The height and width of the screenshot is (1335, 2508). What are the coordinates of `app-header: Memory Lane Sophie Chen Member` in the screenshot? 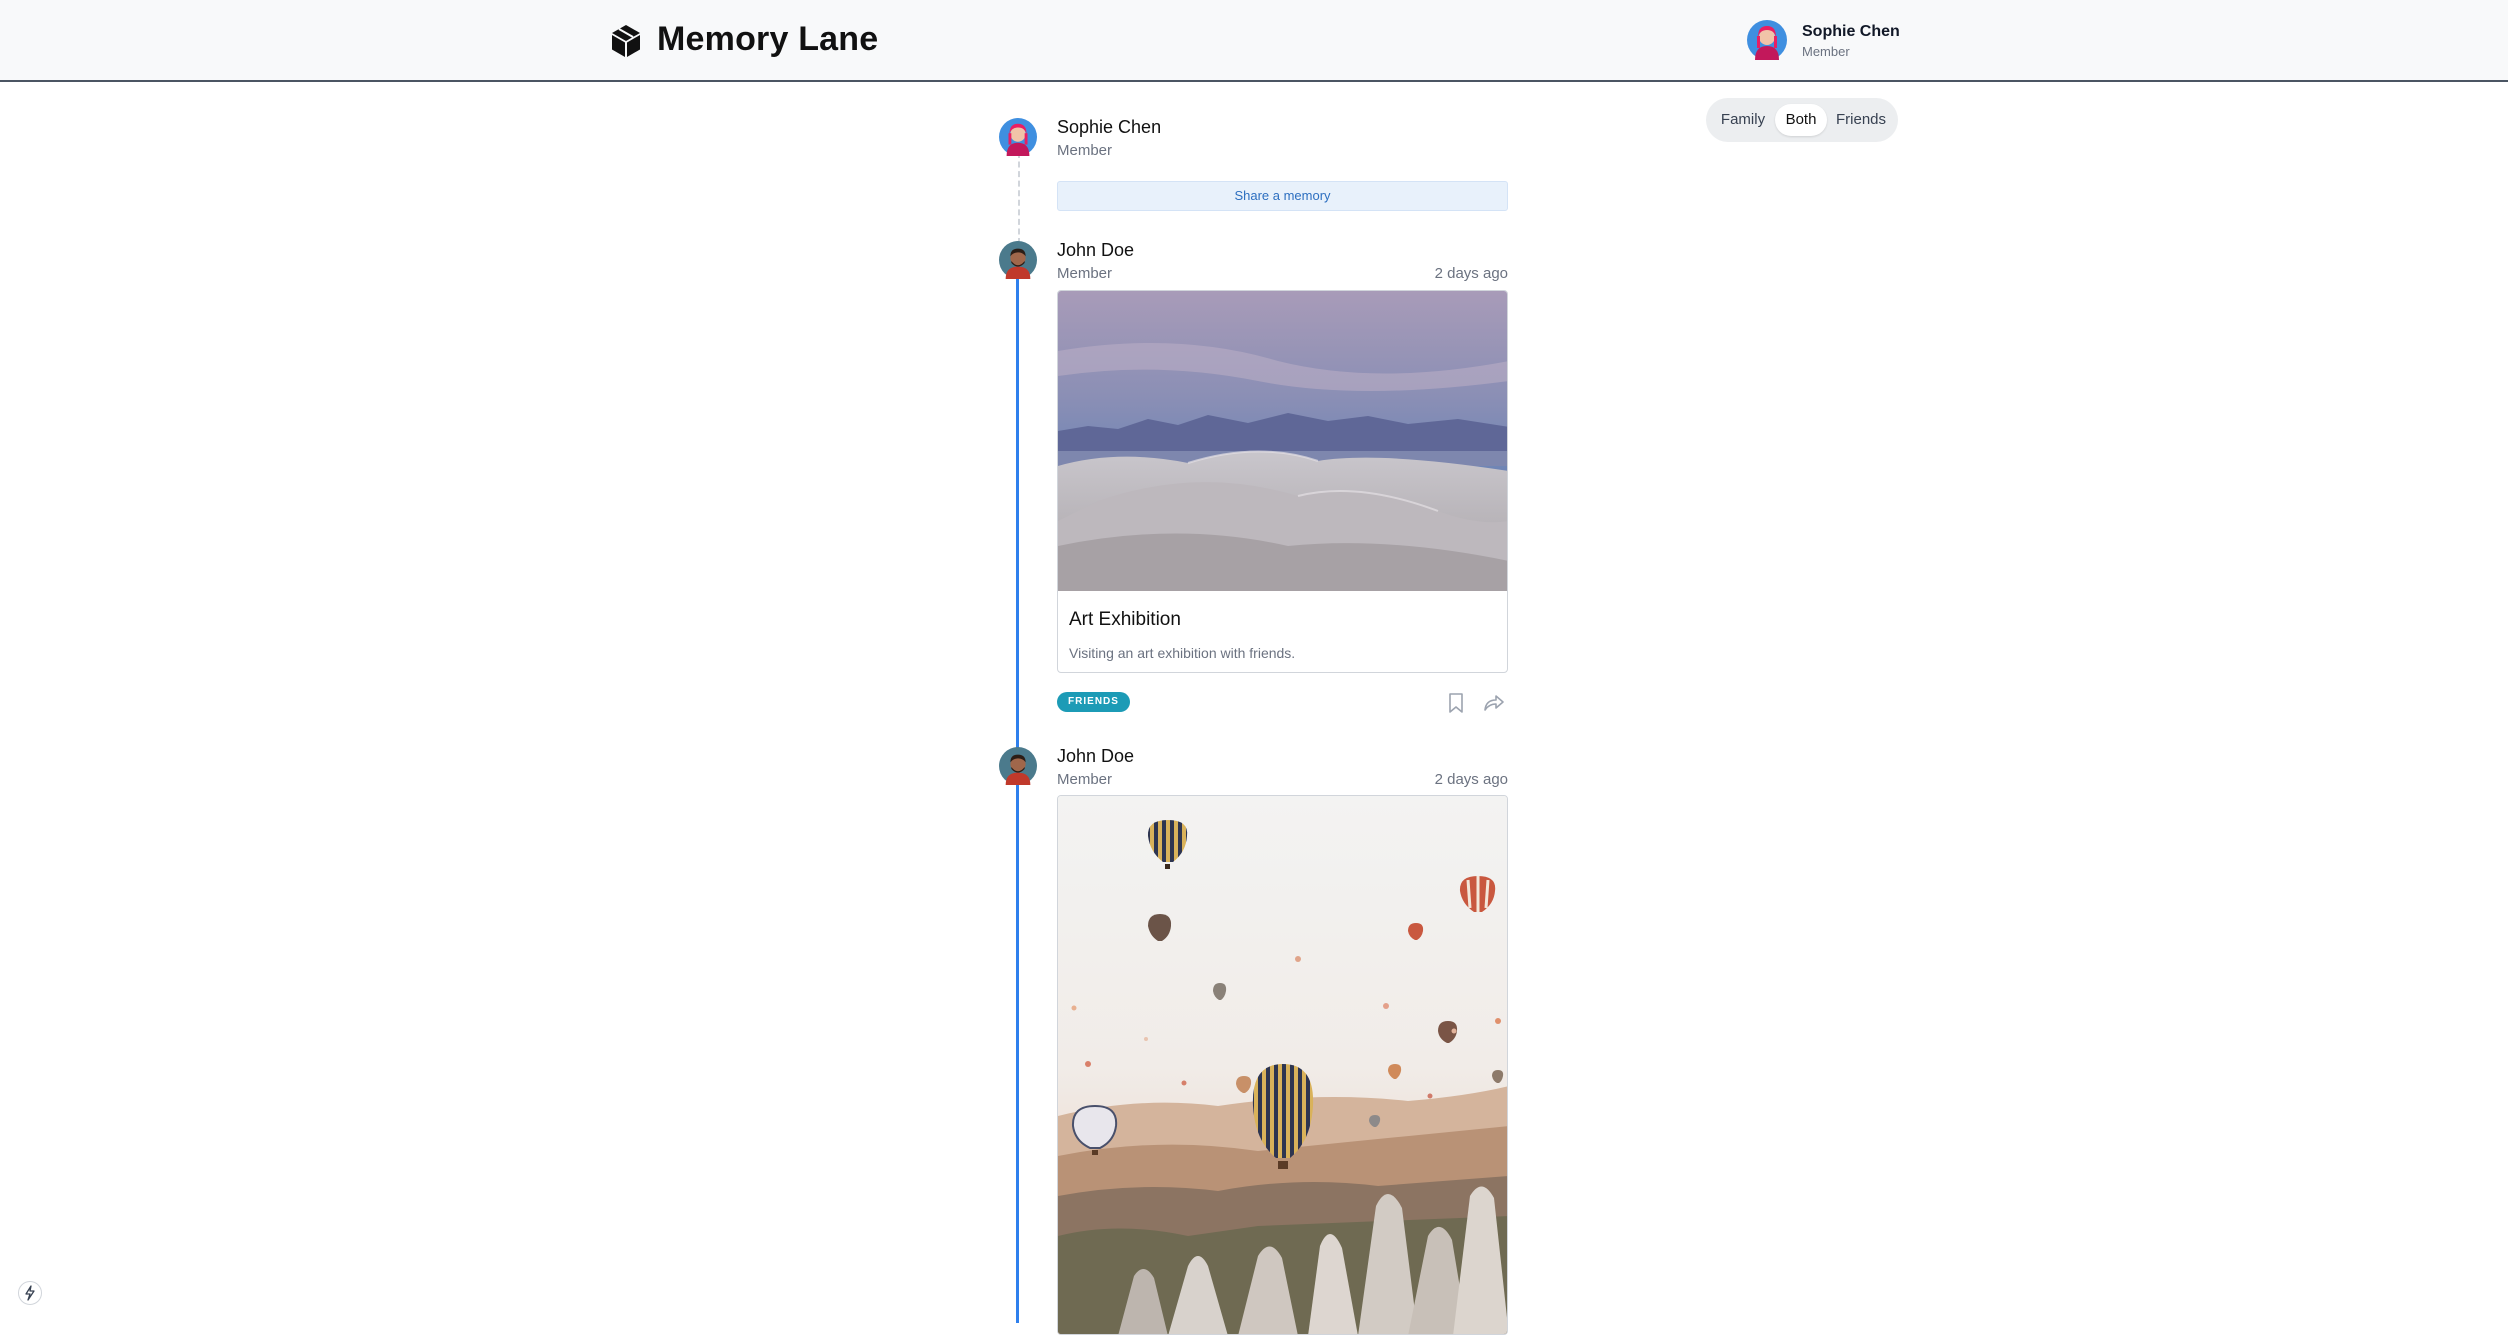 It's located at (1254, 41).